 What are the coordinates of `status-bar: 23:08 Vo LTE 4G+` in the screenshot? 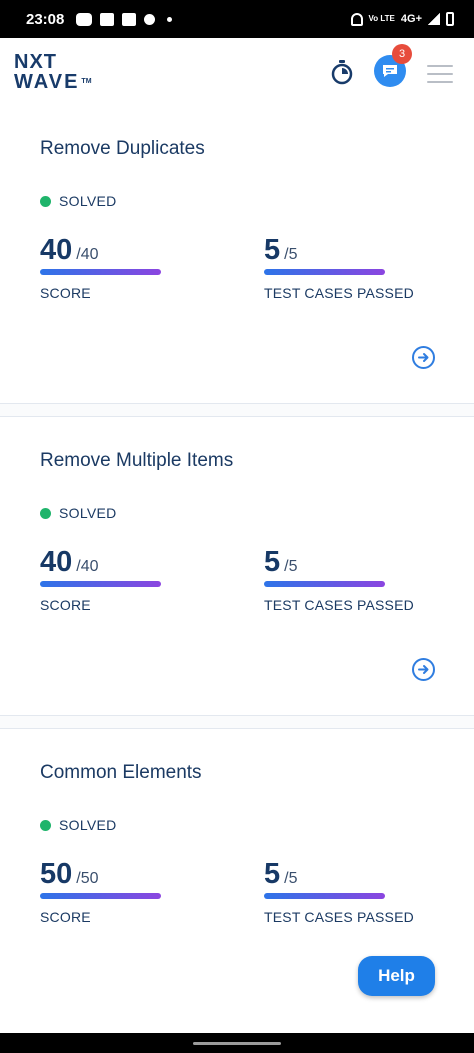 It's located at (237, 19).